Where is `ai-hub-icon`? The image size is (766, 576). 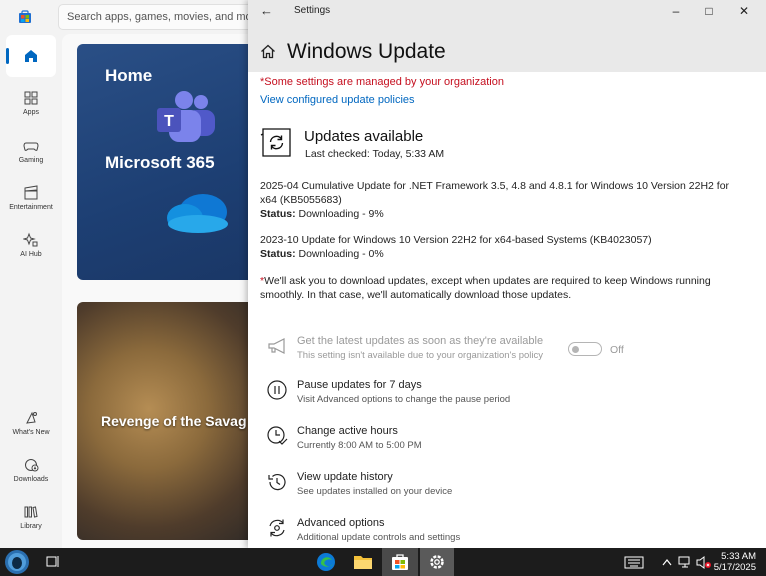
ai-hub-icon is located at coordinates (30, 239).